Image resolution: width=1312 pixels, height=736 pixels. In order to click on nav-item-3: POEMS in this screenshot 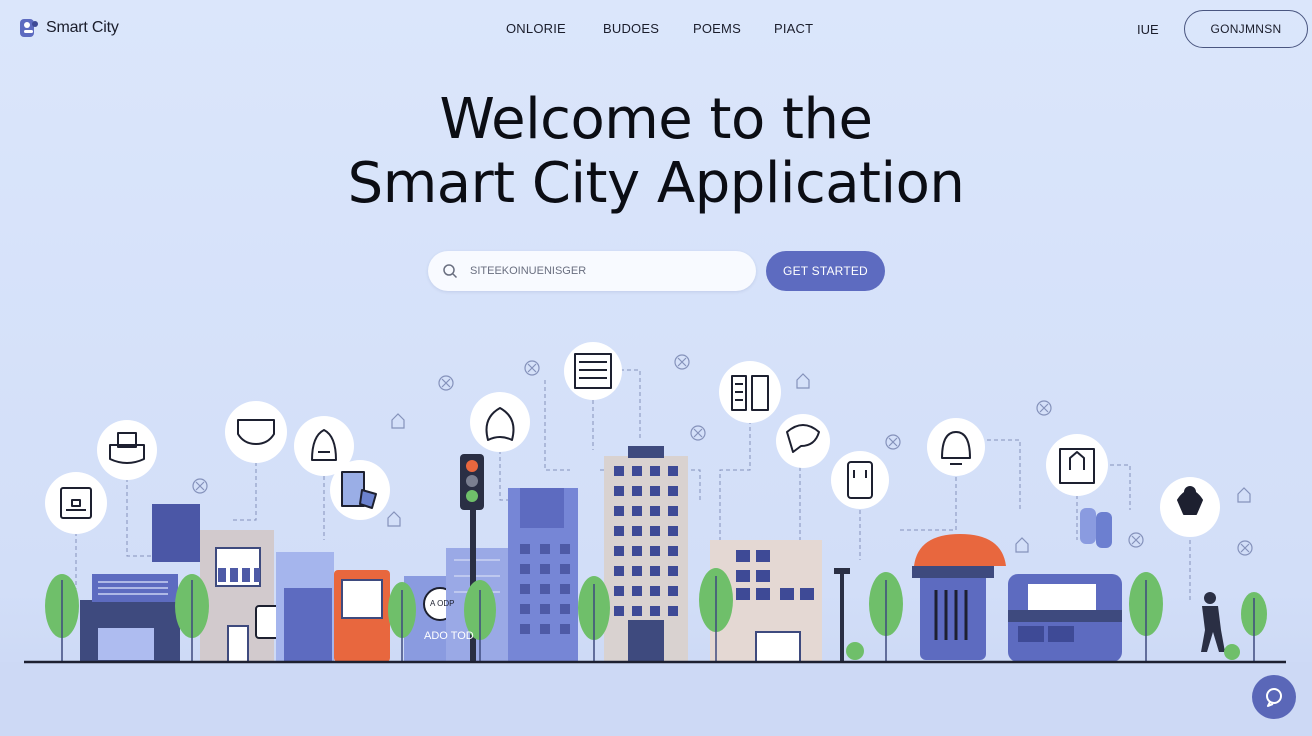, I will do `click(717, 28)`.